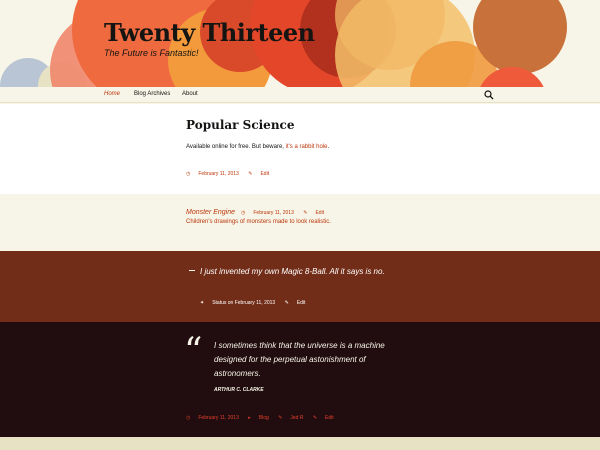 This screenshot has height=450, width=600. Describe the element at coordinates (307, 147) in the screenshot. I see `rabbit-hole-link: it's a rabbit hole` at that location.